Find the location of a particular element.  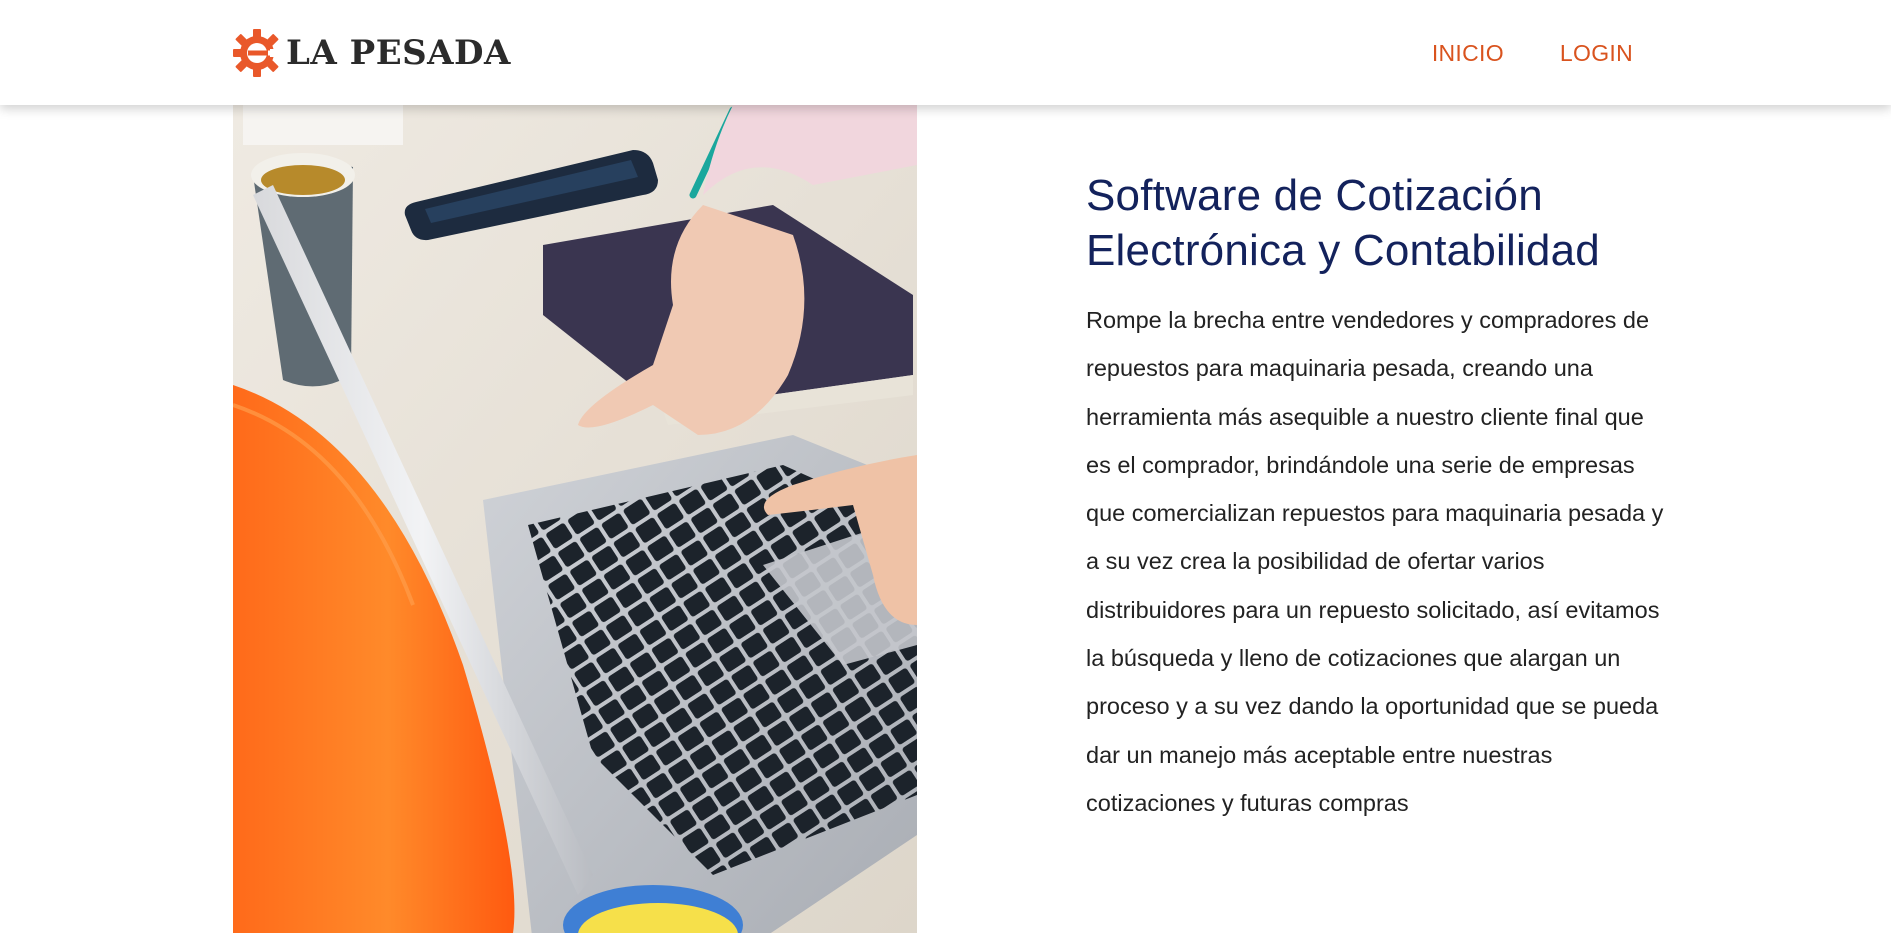

nav-inicio-link: INICIO is located at coordinates (1468, 53).